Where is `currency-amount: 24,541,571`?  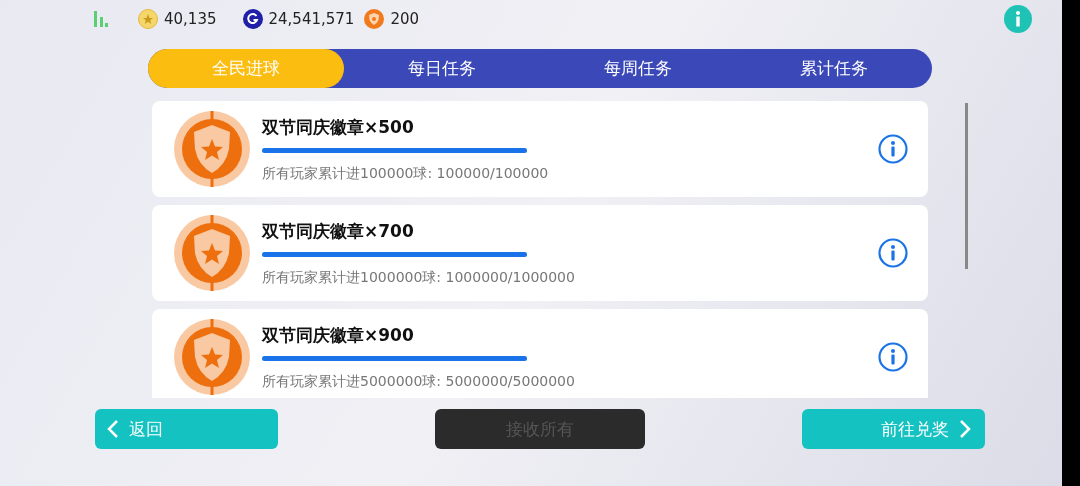 currency-amount: 24,541,571 is located at coordinates (311, 19).